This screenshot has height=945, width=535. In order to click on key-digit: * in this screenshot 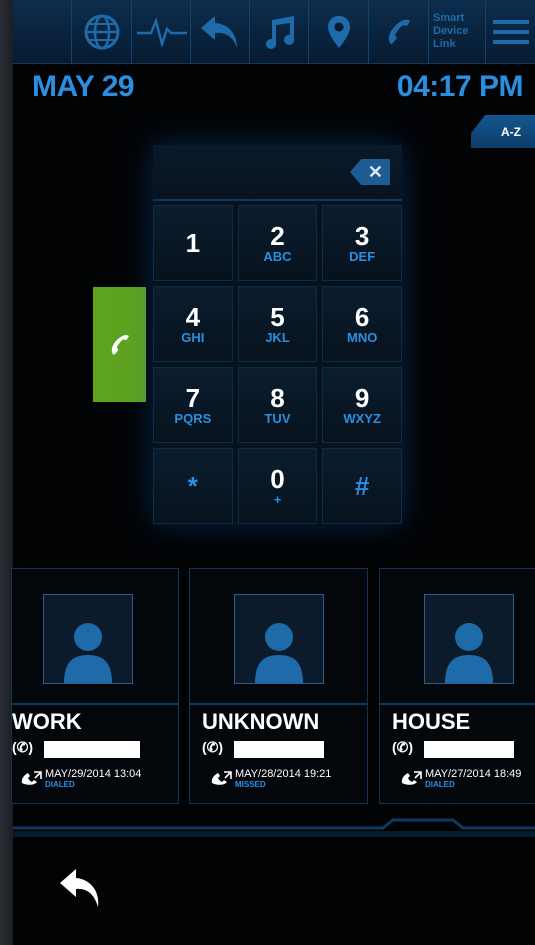, I will do `click(192, 485)`.